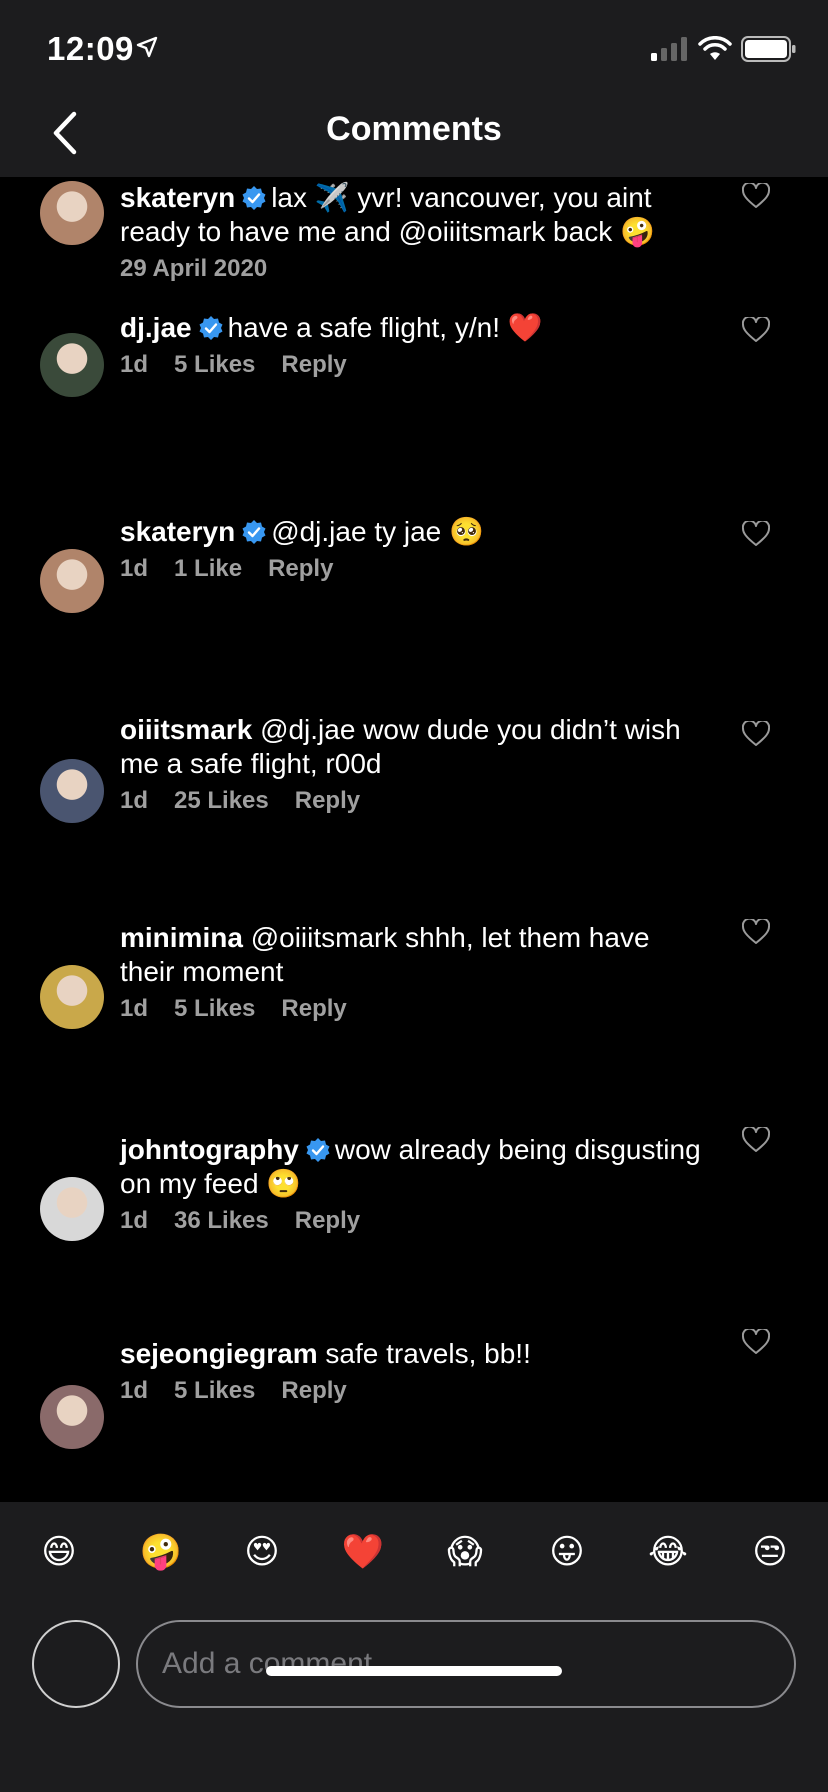  I want to click on emoji-button: 😍, so click(262, 1552).